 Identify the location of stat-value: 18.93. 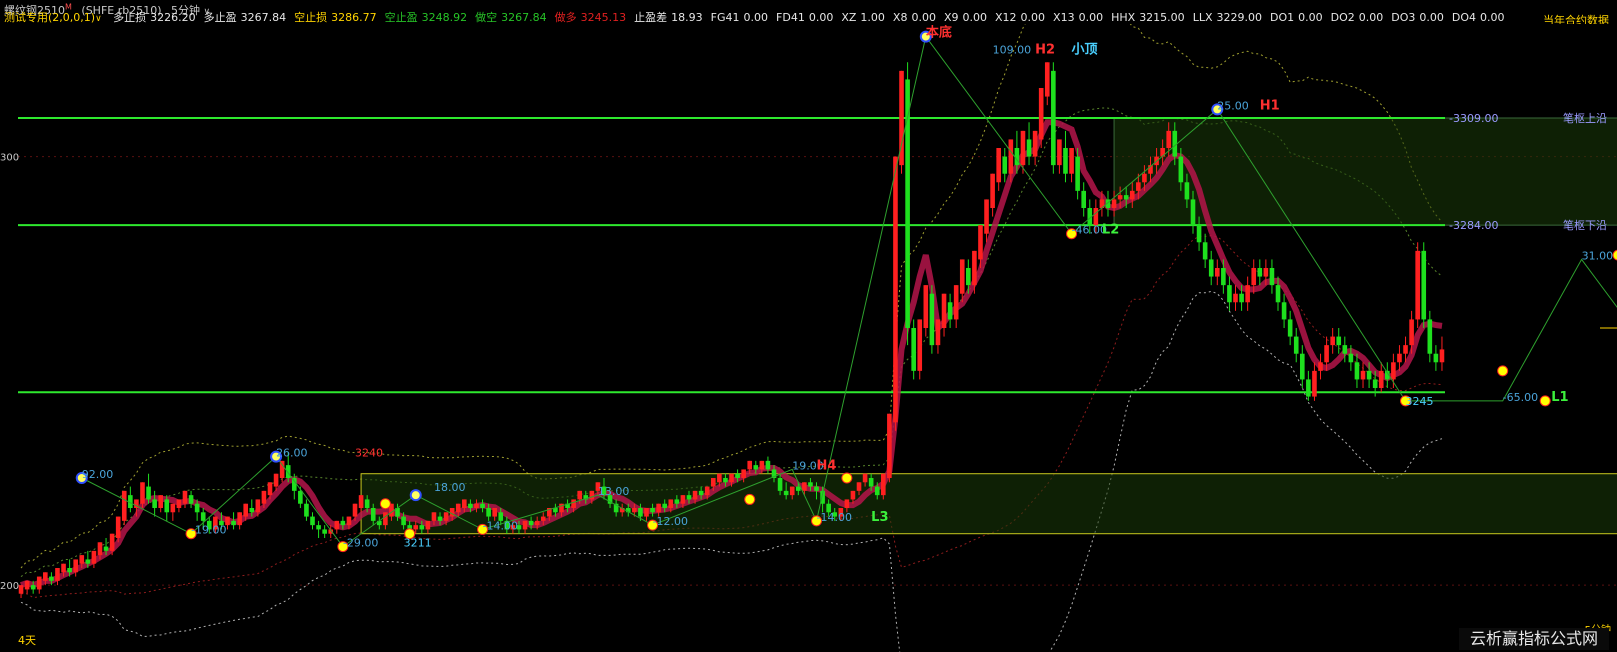
(687, 17).